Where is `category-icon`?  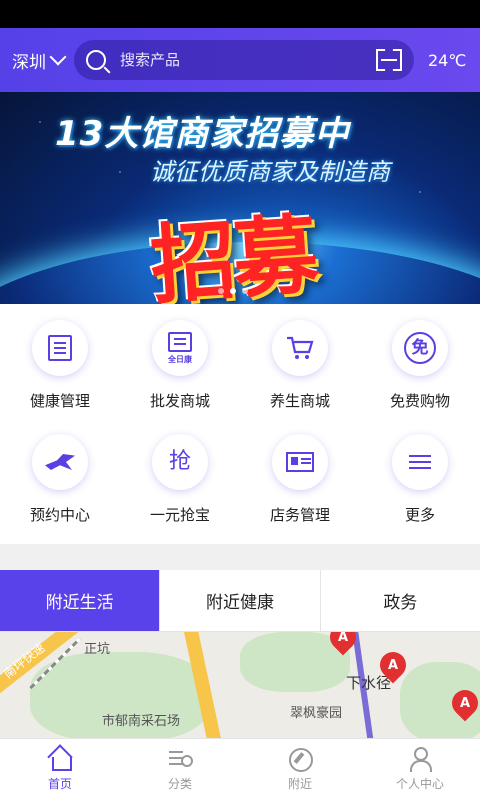
category-icon is located at coordinates (180, 759).